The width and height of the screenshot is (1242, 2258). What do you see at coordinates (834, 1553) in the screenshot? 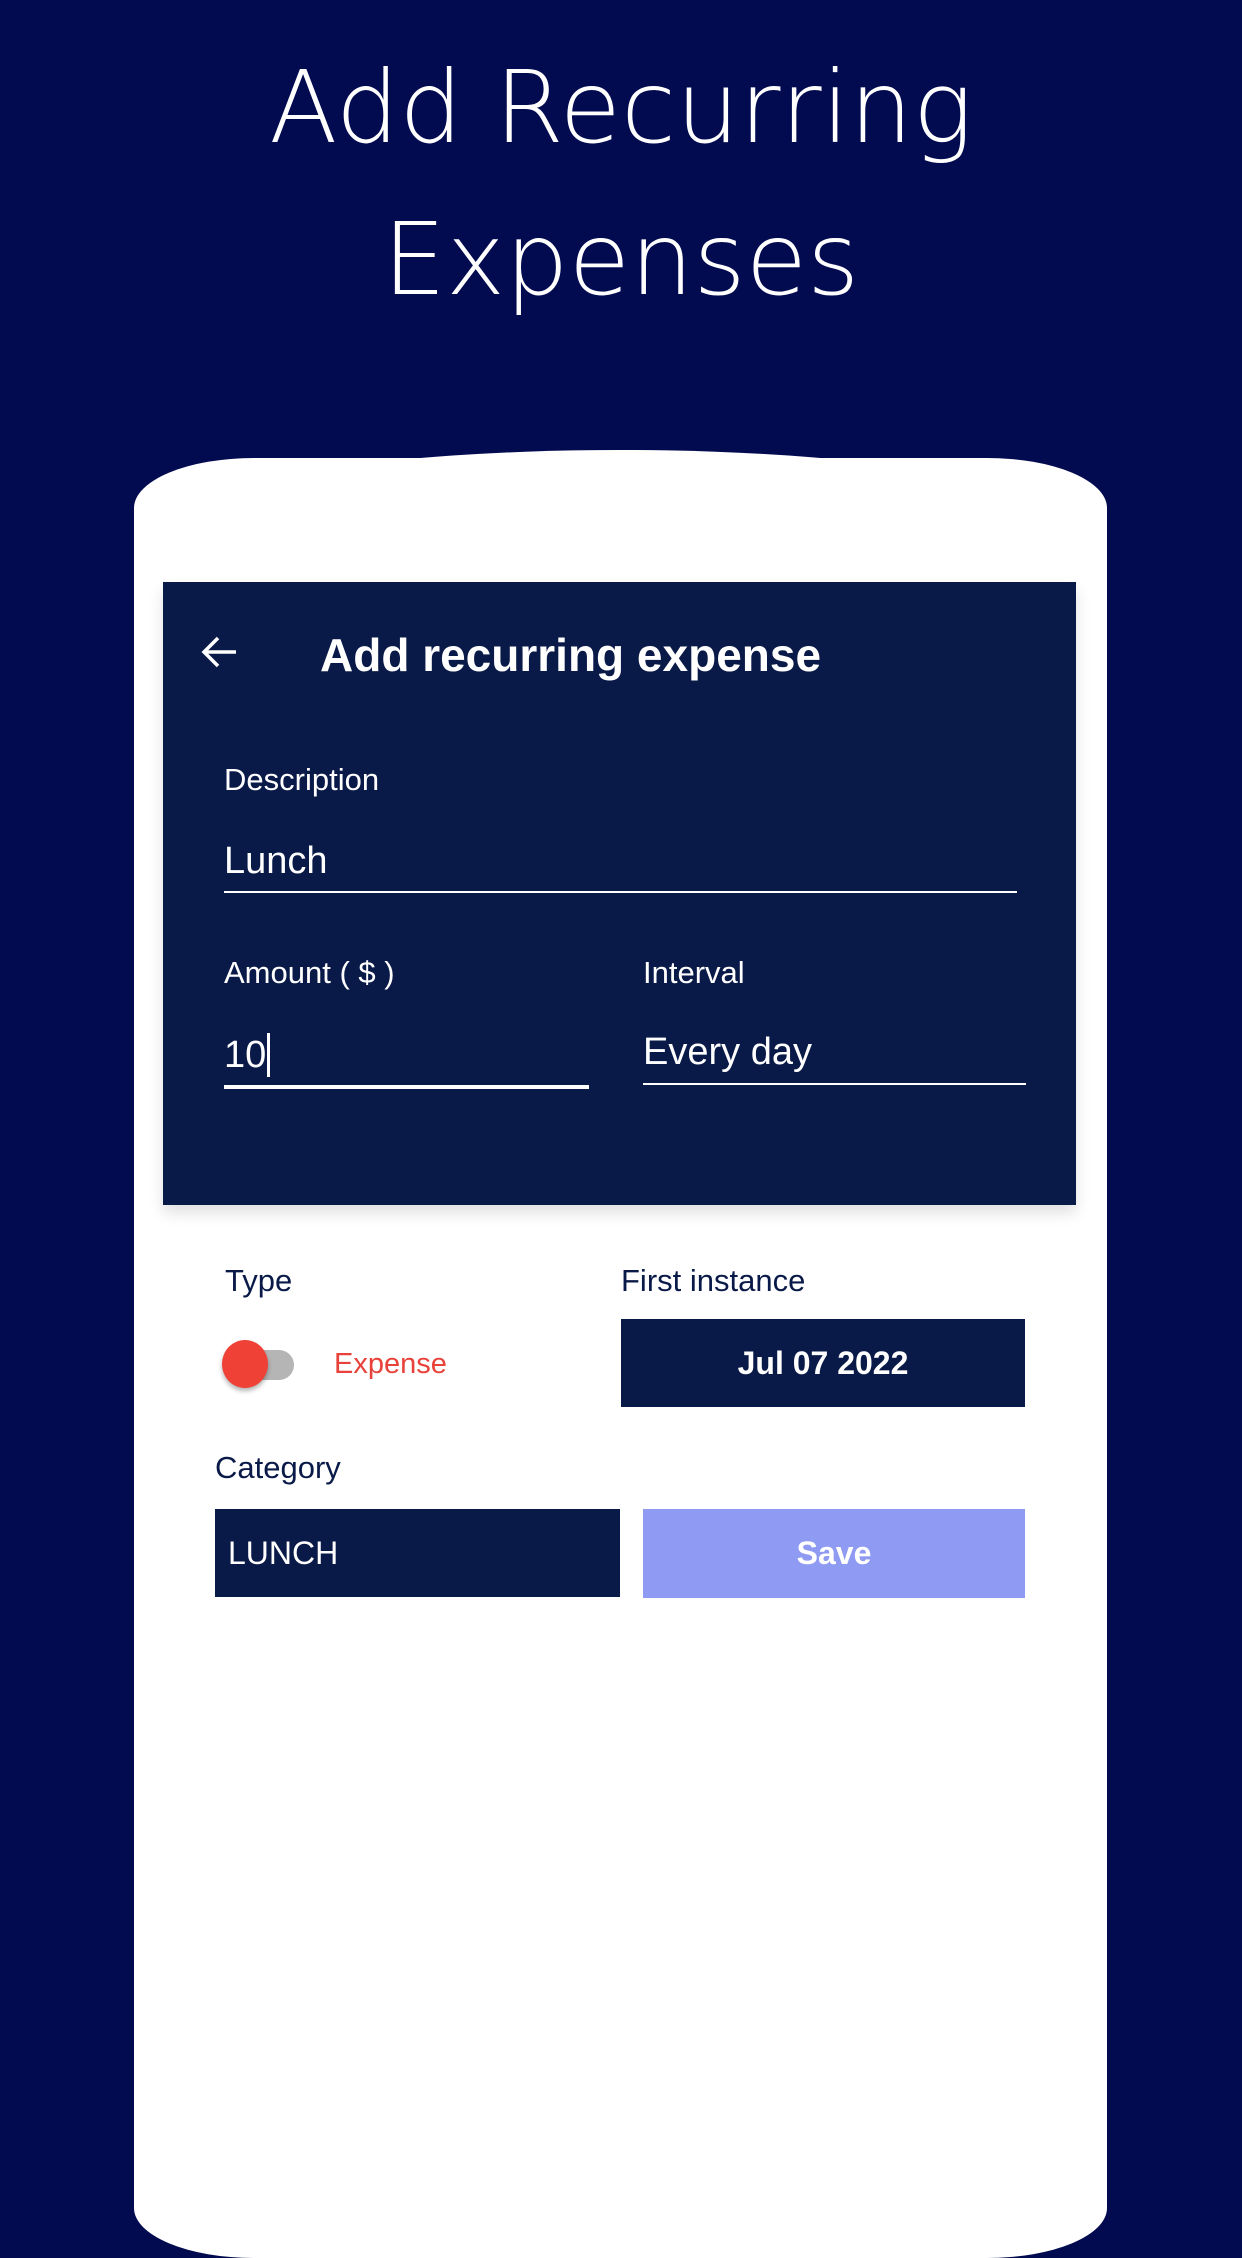
I see `save-button: Save` at bounding box center [834, 1553].